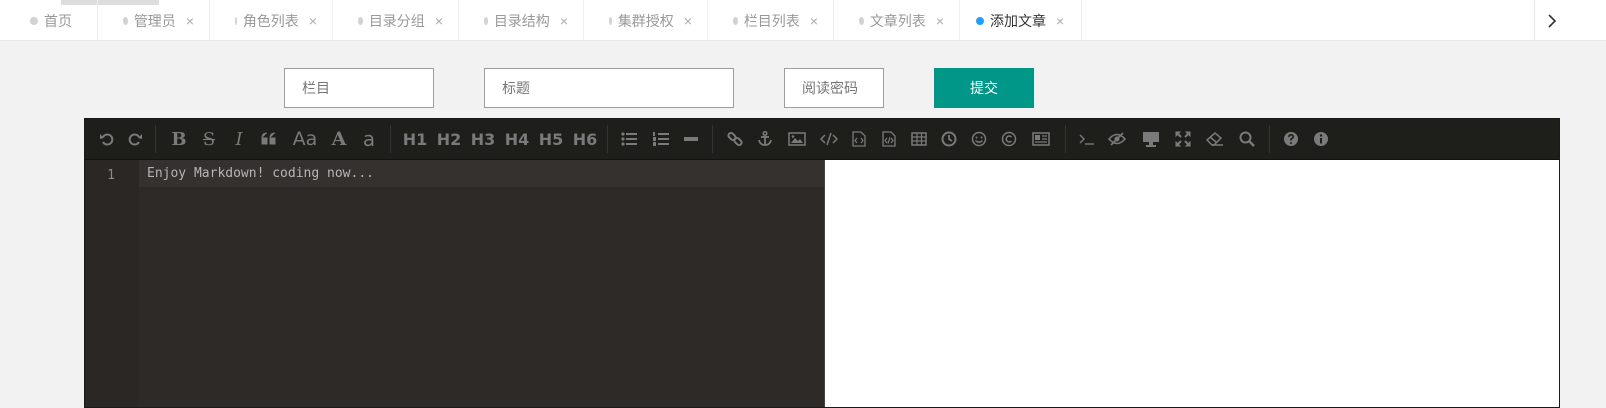 Image resolution: width=1606 pixels, height=408 pixels. I want to click on tab-label: 栏目列表, so click(771, 20).